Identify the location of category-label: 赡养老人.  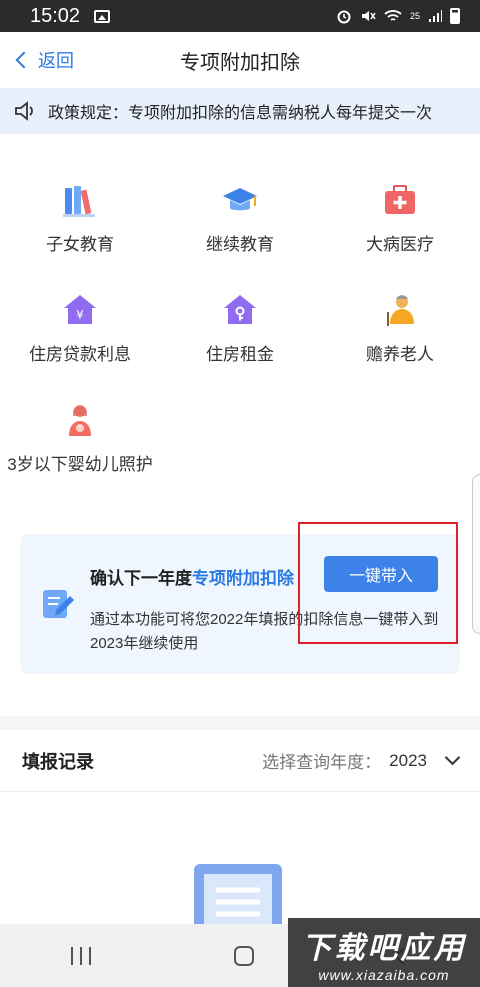
(400, 354).